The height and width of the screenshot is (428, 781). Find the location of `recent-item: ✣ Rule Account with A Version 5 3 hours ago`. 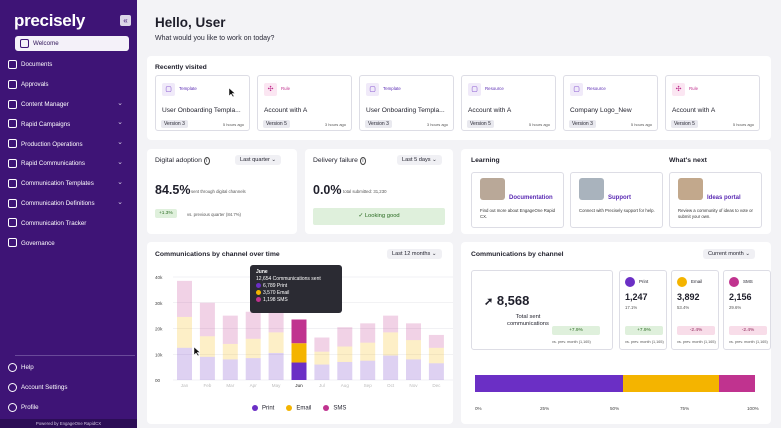

recent-item: ✣ Rule Account with A Version 5 3 hours ago is located at coordinates (304, 103).